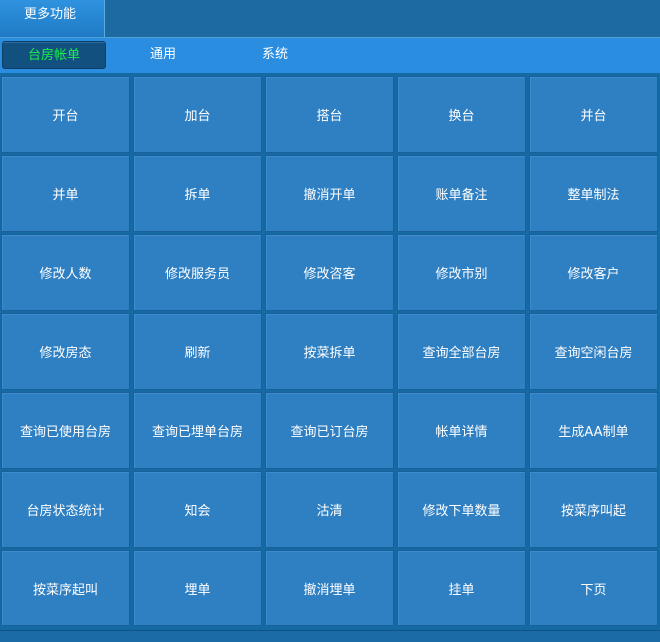  Describe the element at coordinates (593, 588) in the screenshot. I see `next-page-button: 下页` at that location.